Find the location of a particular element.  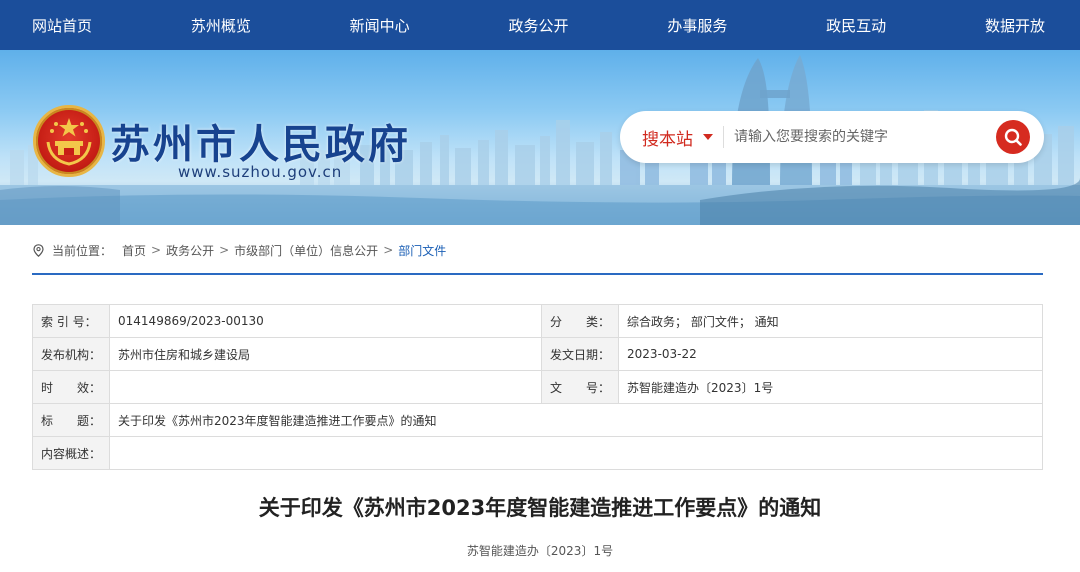

site-title: 苏州市人民政府 is located at coordinates (260, 144).